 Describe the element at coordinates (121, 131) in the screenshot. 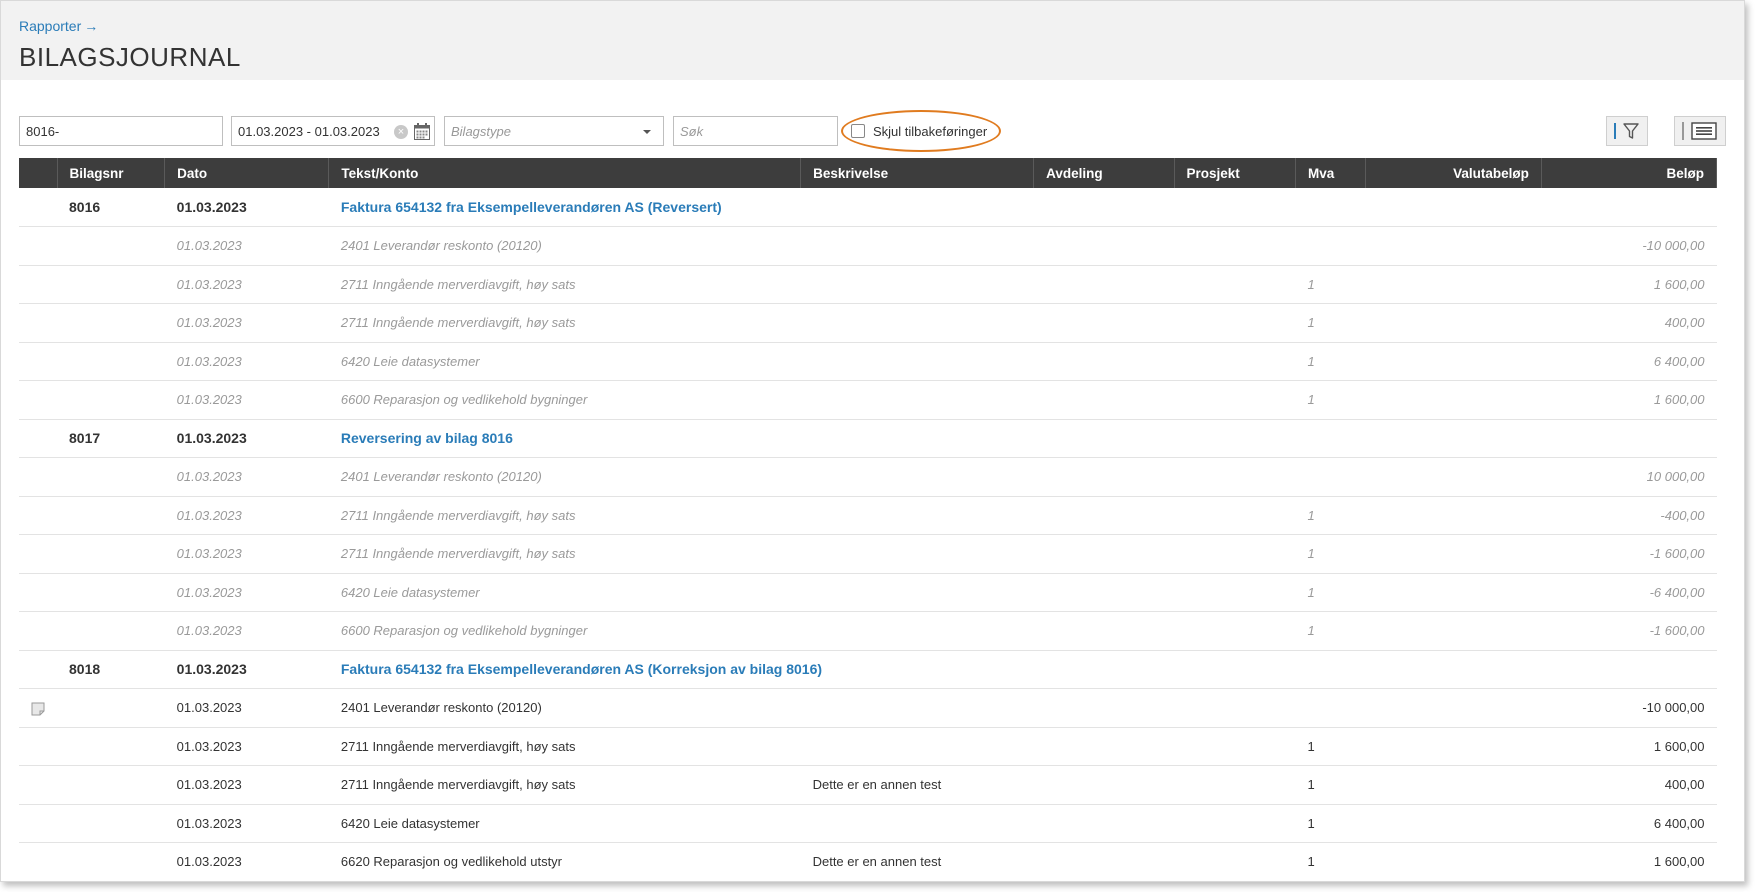

I see `voucher-range-input: 8016-` at that location.